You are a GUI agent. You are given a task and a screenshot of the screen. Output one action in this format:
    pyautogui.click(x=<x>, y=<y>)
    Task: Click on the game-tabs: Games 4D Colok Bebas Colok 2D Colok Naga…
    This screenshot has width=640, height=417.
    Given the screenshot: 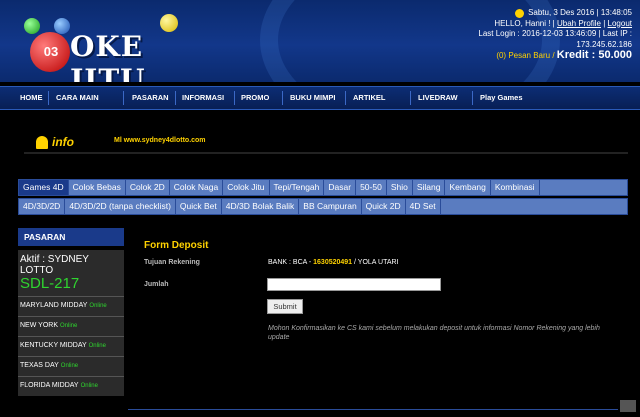 What is the action you would take?
    pyautogui.click(x=323, y=187)
    